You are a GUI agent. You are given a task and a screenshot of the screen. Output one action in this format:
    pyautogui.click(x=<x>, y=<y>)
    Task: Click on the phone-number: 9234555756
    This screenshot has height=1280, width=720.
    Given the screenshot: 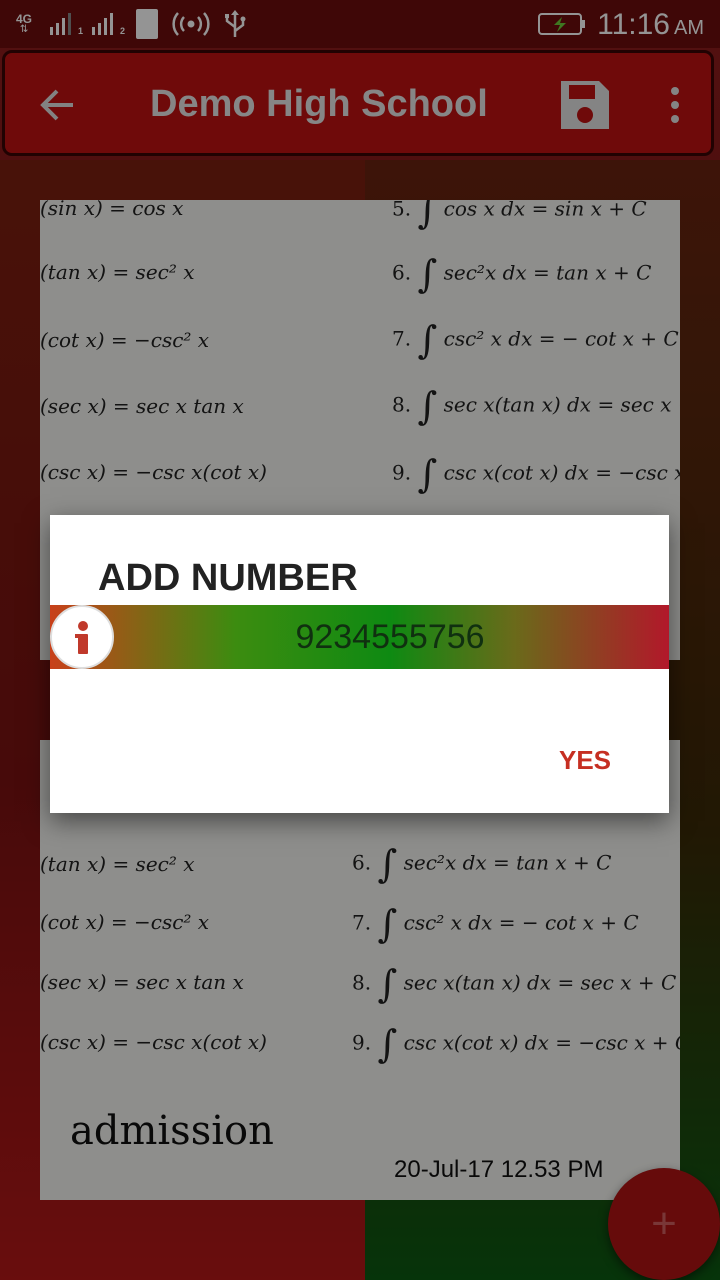 What is the action you would take?
    pyautogui.click(x=390, y=637)
    